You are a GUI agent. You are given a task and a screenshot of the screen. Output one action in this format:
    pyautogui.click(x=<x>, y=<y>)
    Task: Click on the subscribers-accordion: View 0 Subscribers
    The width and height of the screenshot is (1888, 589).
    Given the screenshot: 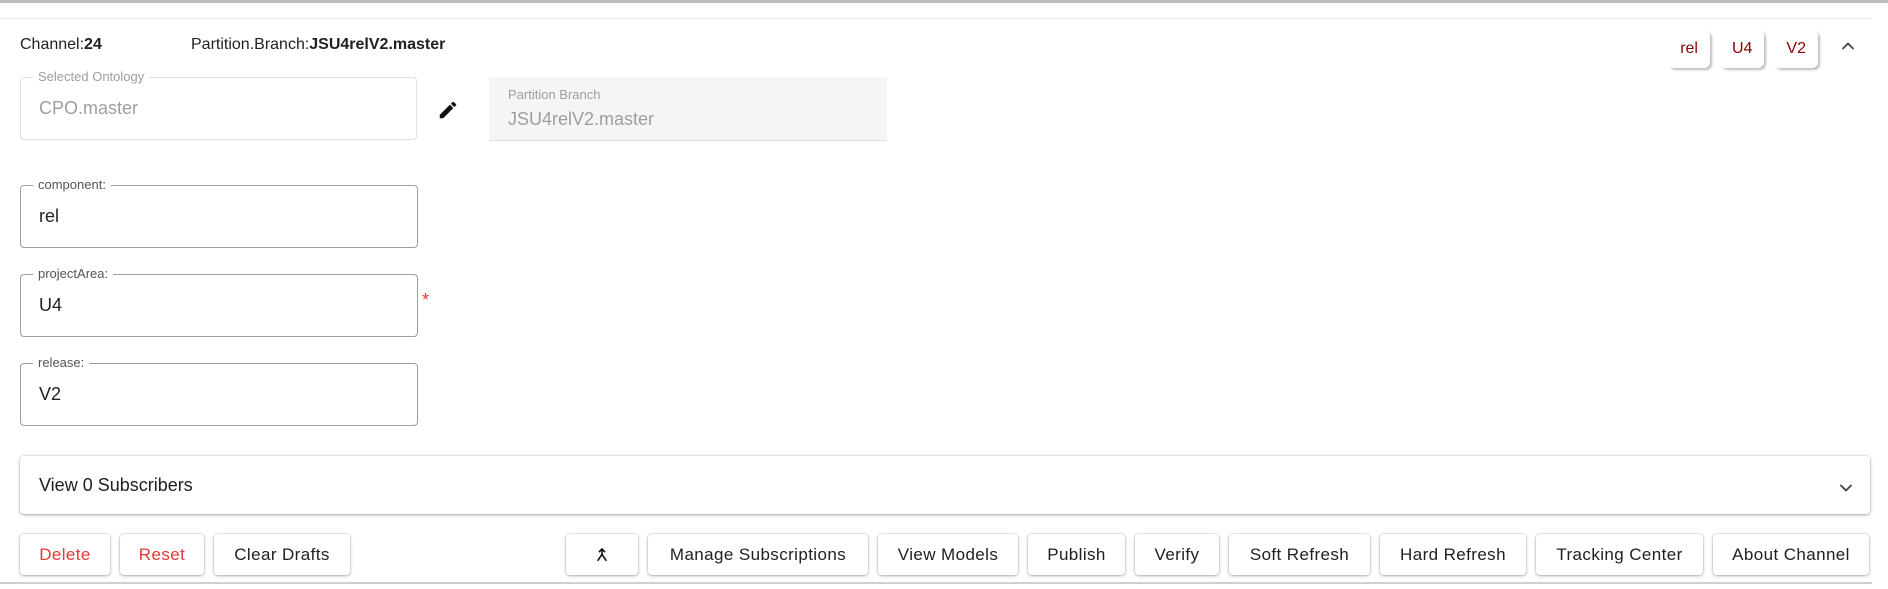 What is the action you would take?
    pyautogui.click(x=945, y=485)
    